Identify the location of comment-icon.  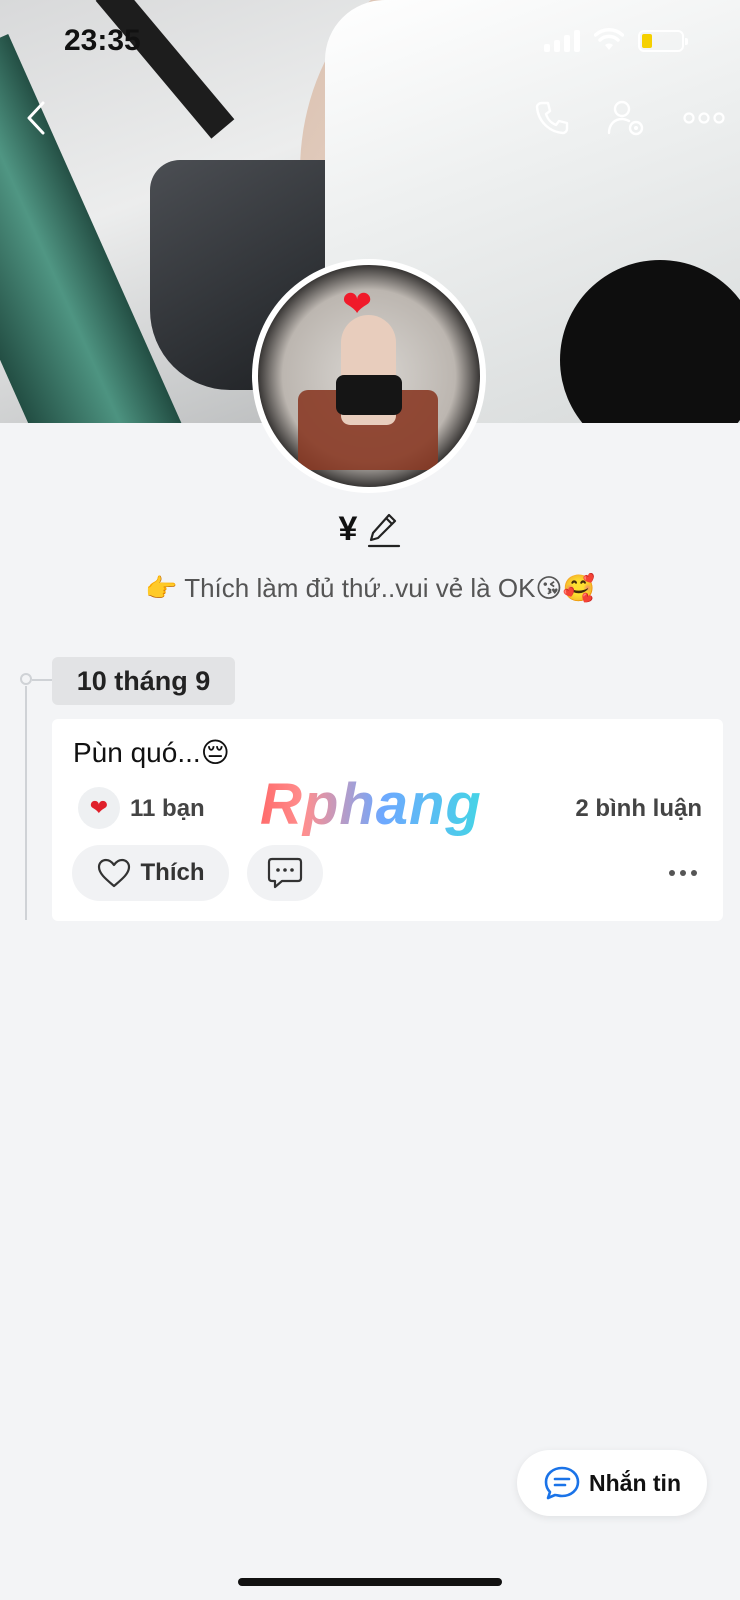
(285, 873).